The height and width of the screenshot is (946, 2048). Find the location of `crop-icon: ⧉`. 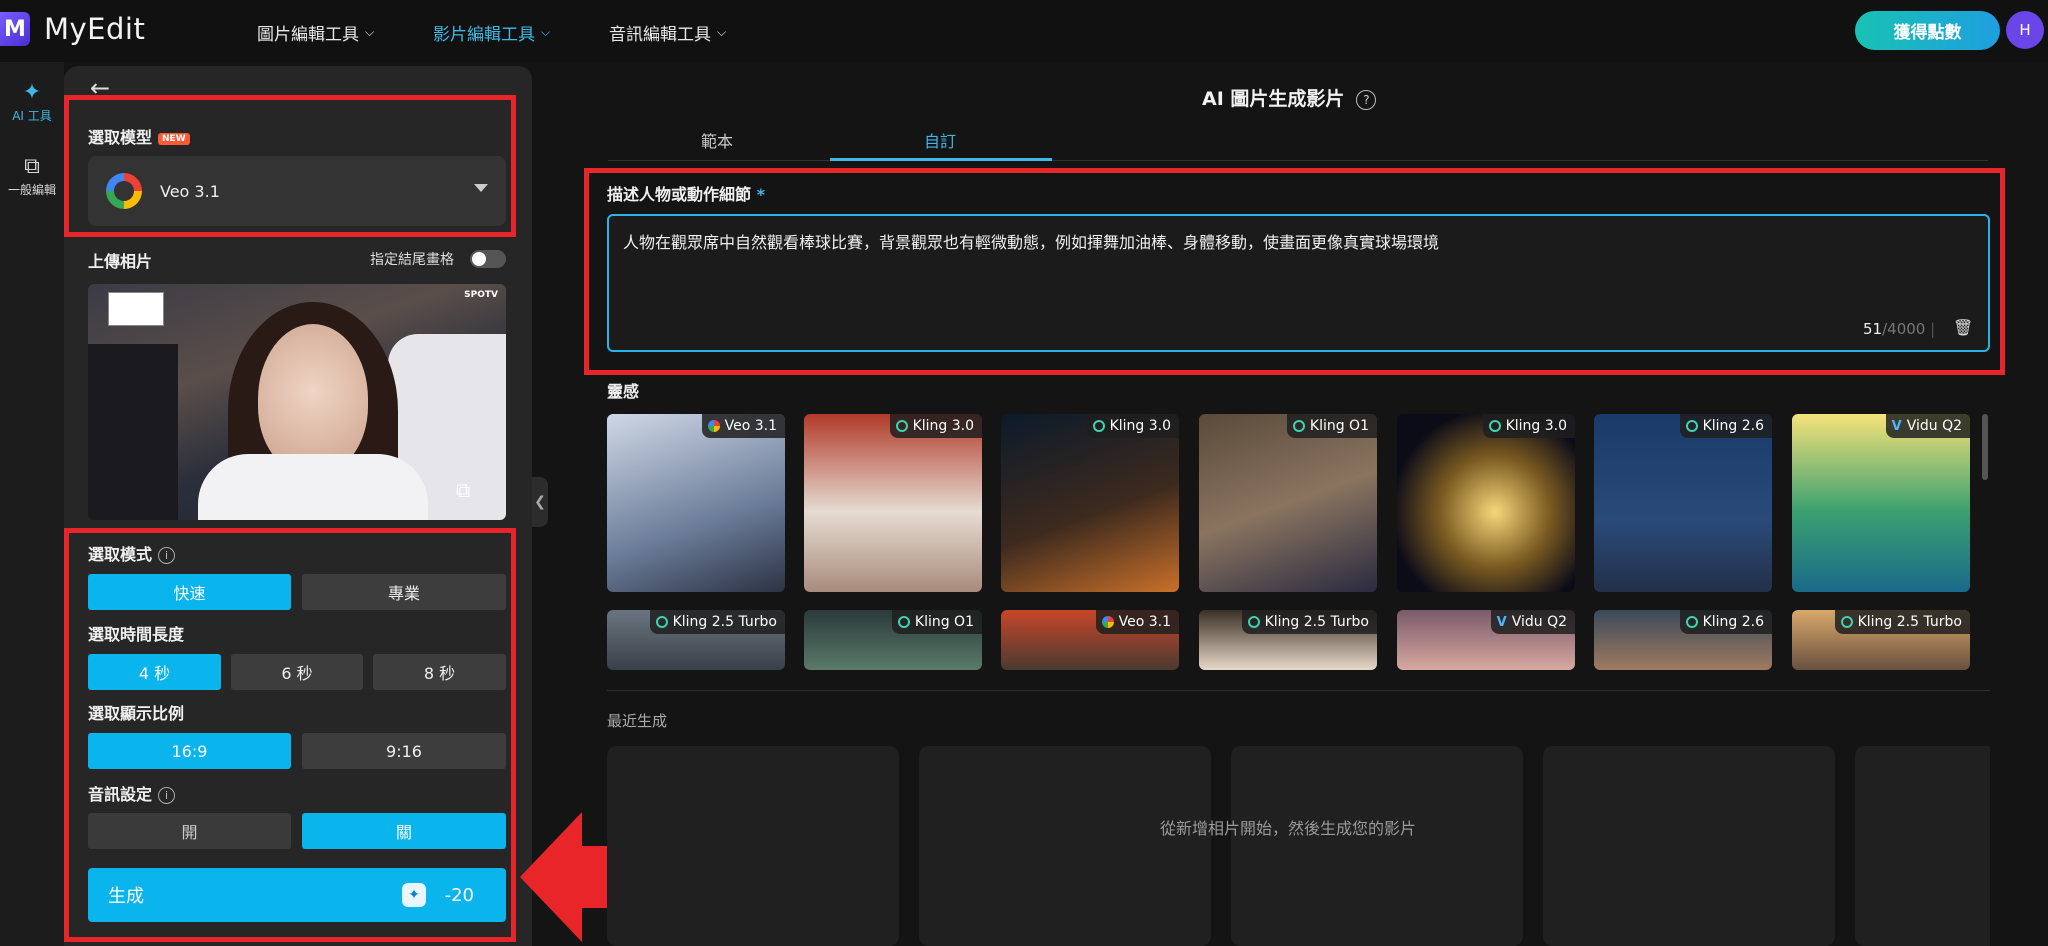

crop-icon: ⧉ is located at coordinates (463, 490).